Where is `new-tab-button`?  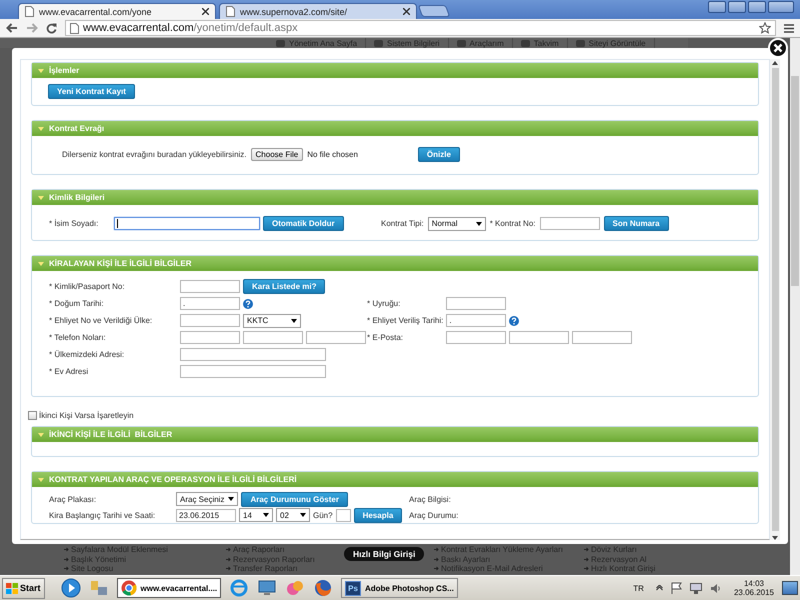 new-tab-button is located at coordinates (434, 11).